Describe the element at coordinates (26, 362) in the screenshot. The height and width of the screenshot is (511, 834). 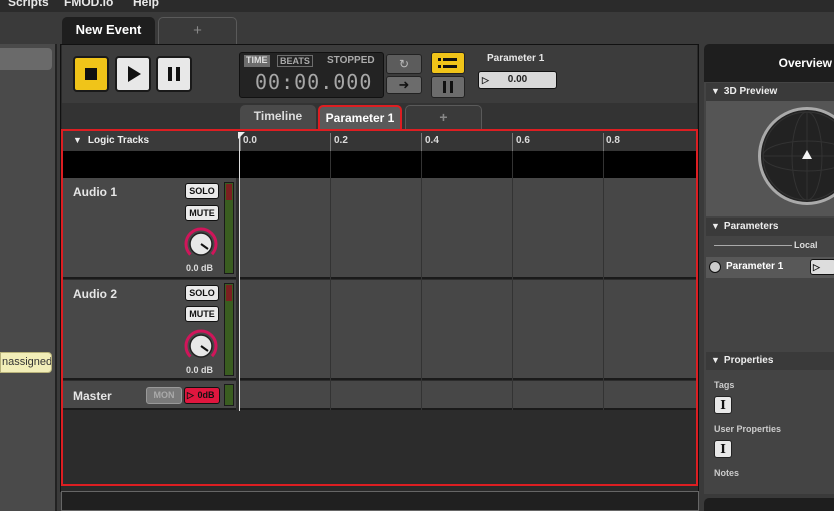
I see `unassigned-badge: nassigned` at that location.